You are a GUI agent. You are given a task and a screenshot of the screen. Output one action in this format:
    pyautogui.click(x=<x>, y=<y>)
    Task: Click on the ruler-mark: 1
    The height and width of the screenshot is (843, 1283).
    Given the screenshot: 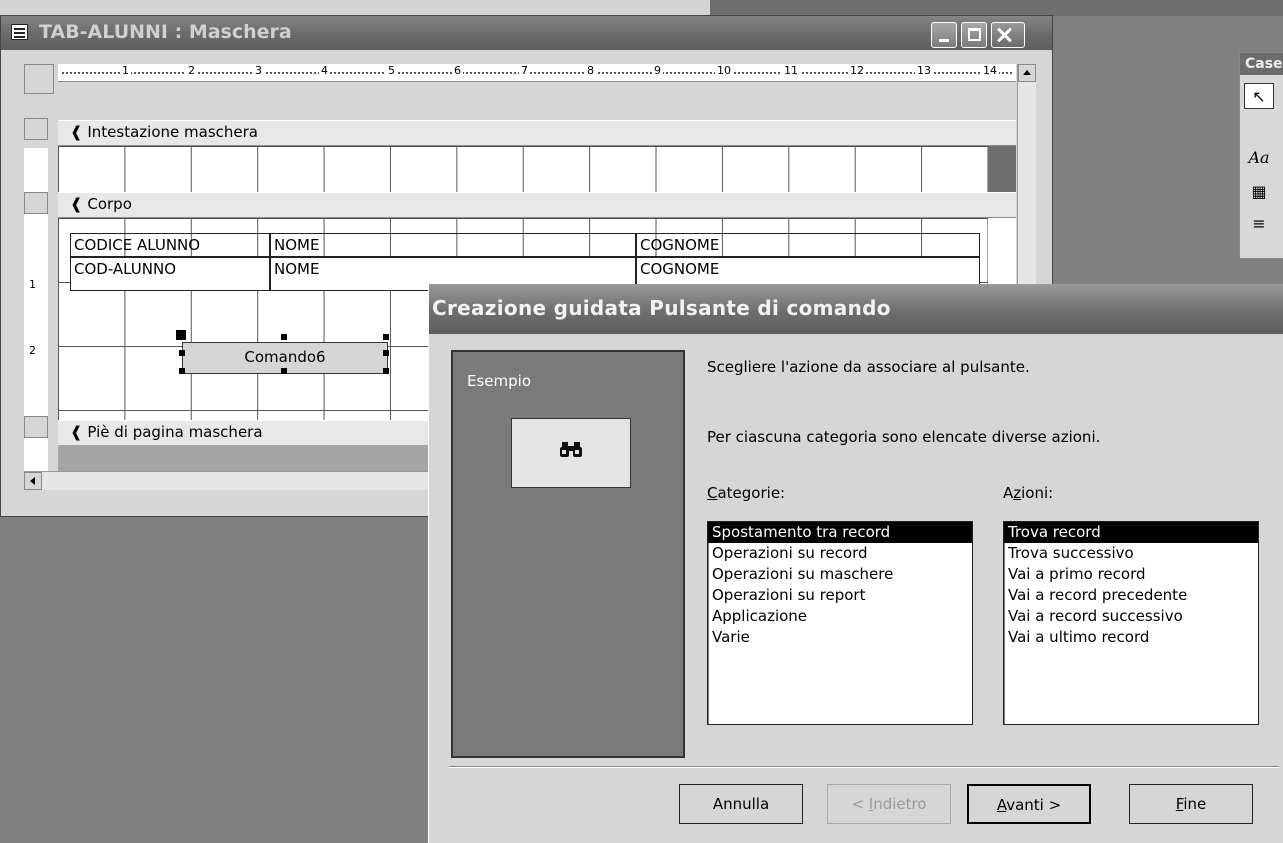 What is the action you would take?
    pyautogui.click(x=125, y=70)
    